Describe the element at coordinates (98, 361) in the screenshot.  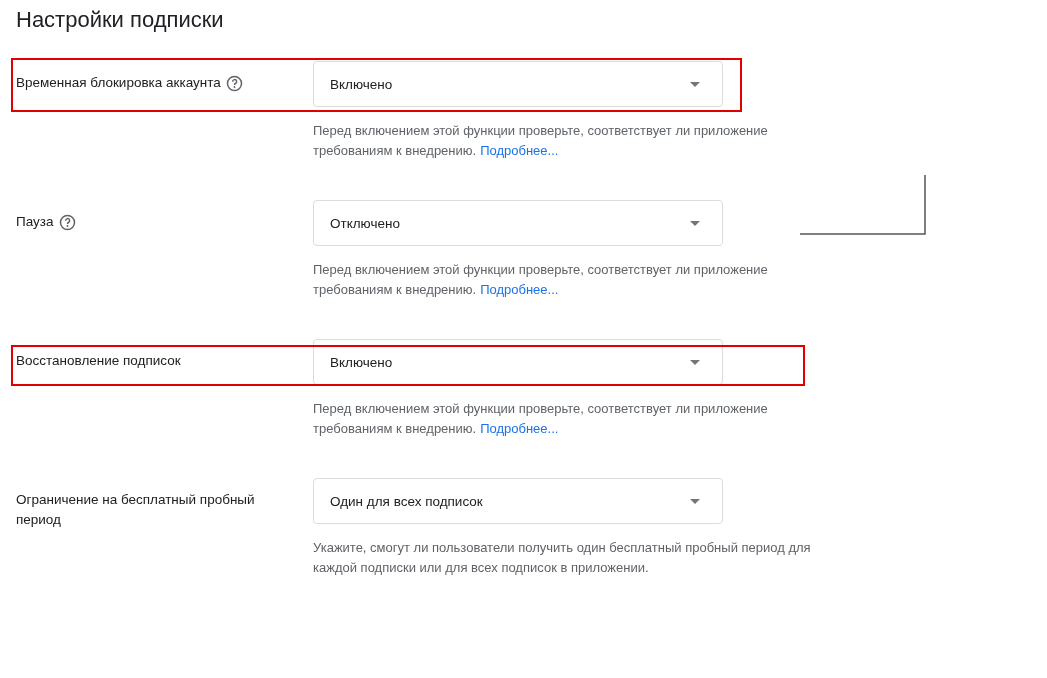
I see `setting-label: Восстановление подписок` at that location.